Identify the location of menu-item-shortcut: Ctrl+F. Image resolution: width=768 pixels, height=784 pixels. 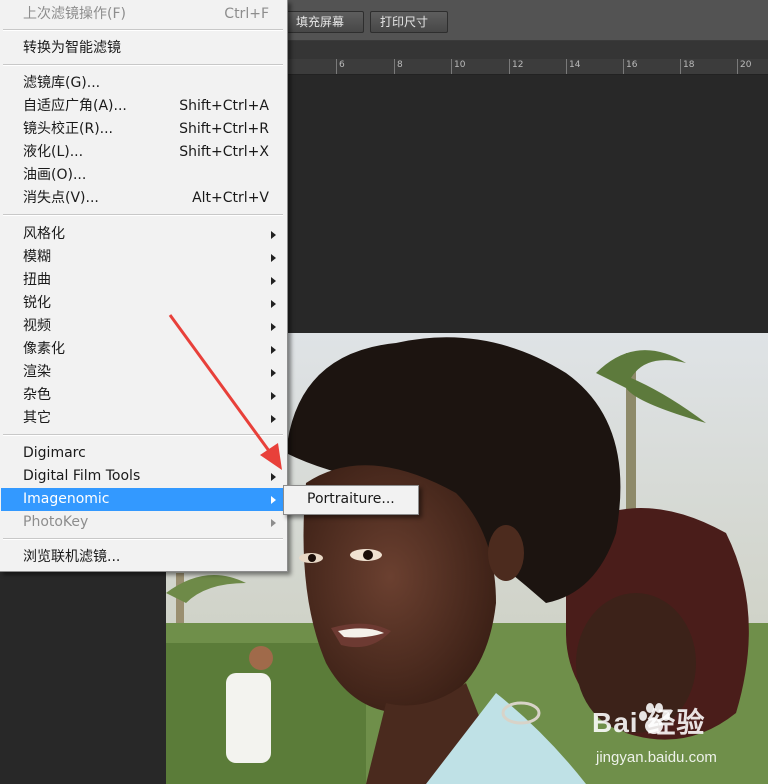
(246, 14).